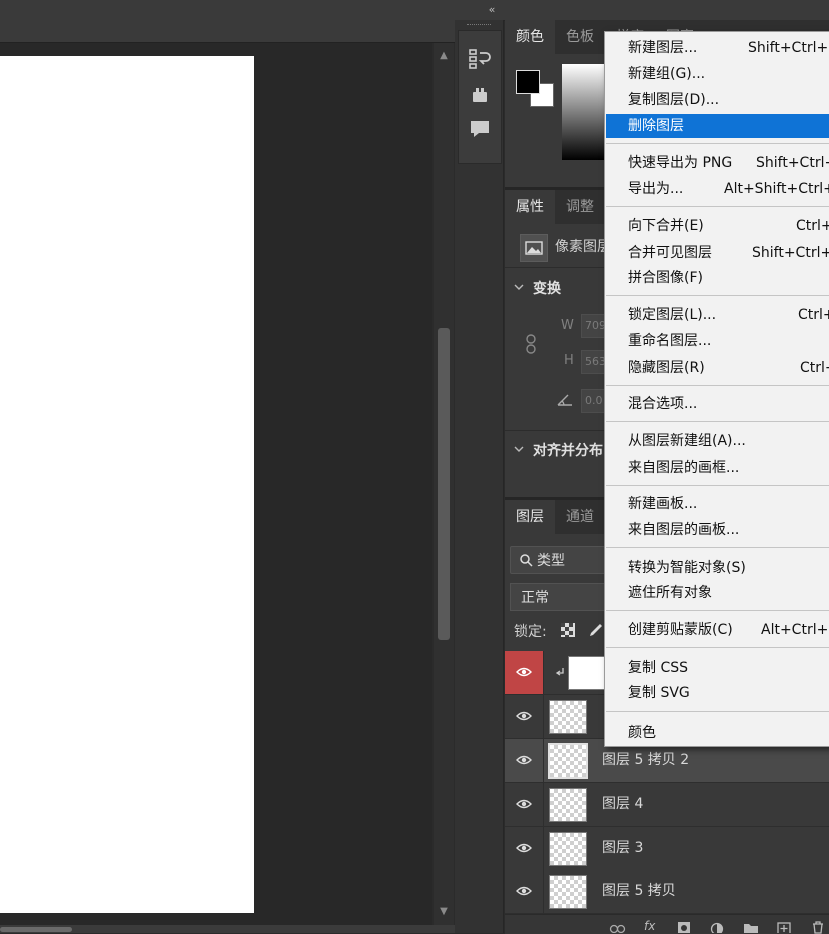  I want to click on collapse-panels-icon: «, so click(492, 10).